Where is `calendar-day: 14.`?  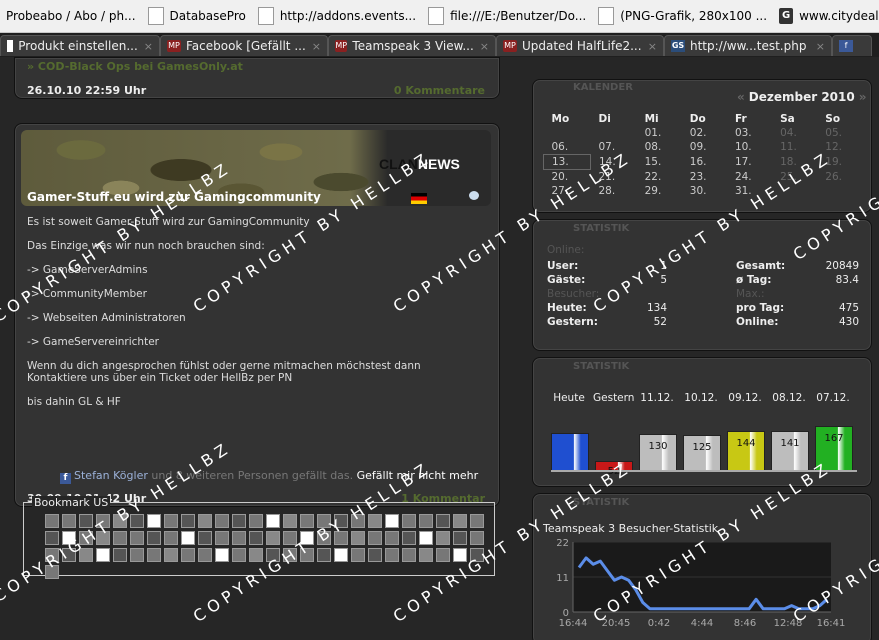 calendar-day: 14. is located at coordinates (614, 162).